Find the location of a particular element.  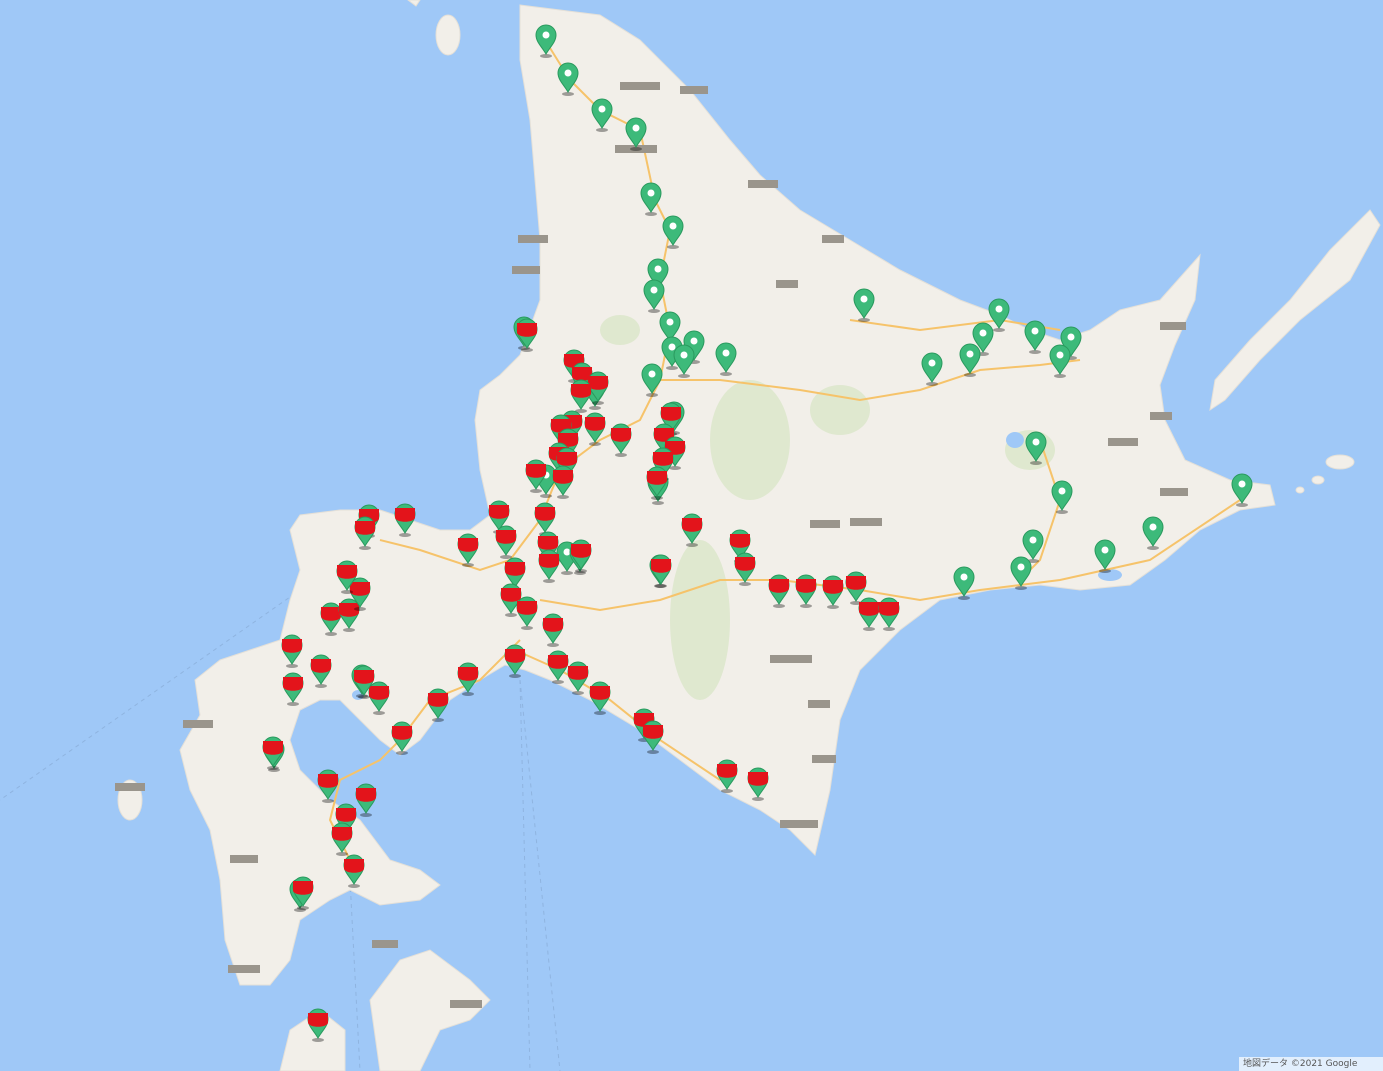

map-attribution: 地図データ ©2021 Google is located at coordinates (1311, 1064).